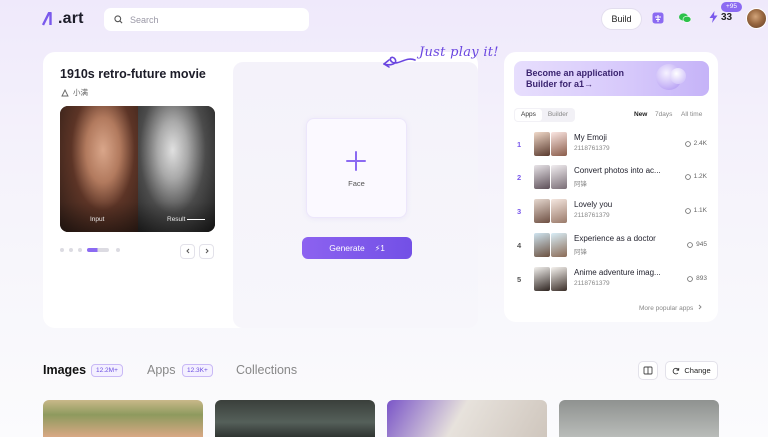 The height and width of the screenshot is (437, 768). What do you see at coordinates (612, 246) in the screenshot?
I see `list-item: 4 Experience as a doctor 阿锋 945` at bounding box center [612, 246].